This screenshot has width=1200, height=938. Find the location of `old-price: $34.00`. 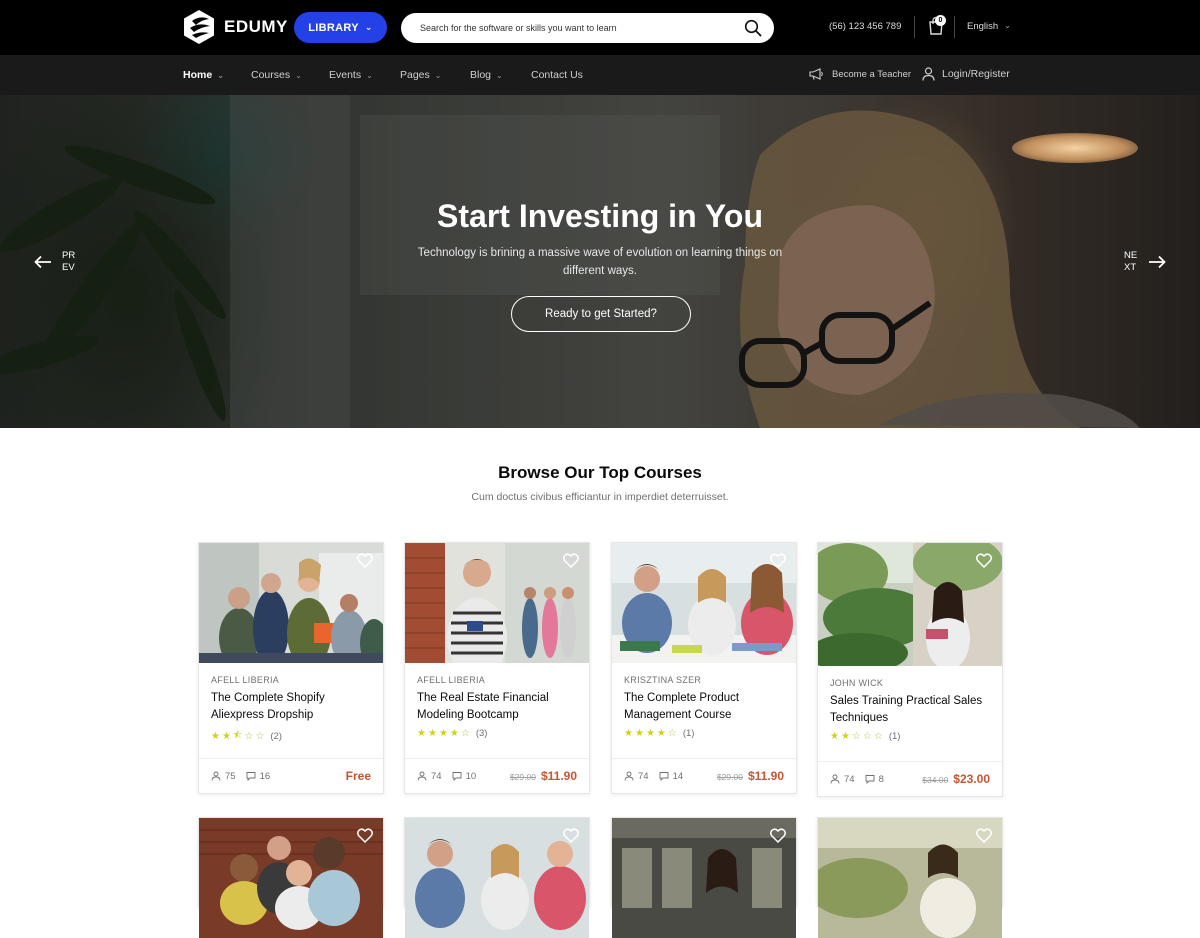

old-price: $34.00 is located at coordinates (935, 780).